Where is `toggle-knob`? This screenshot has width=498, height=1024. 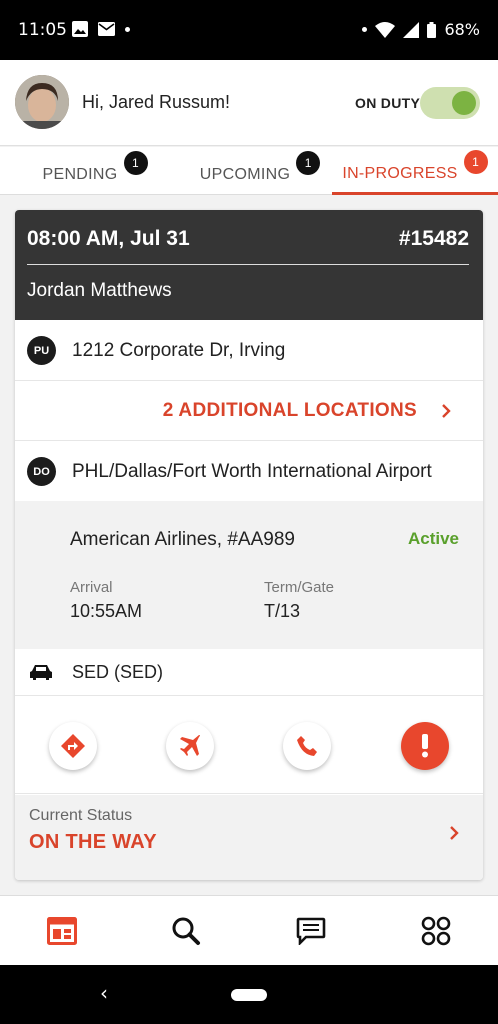 toggle-knob is located at coordinates (464, 103).